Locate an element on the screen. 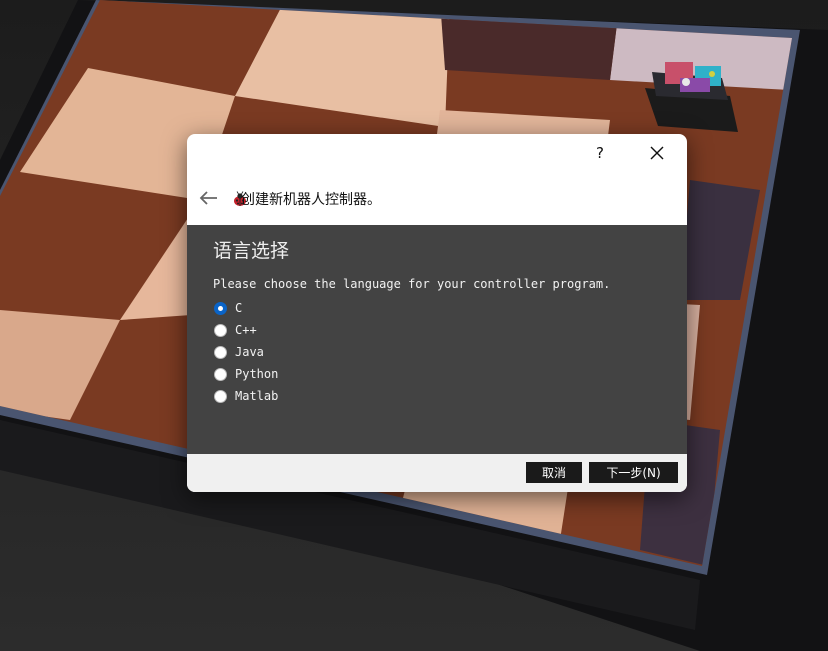 The image size is (828, 651). radio-option-cpp: C++ is located at coordinates (235, 330).